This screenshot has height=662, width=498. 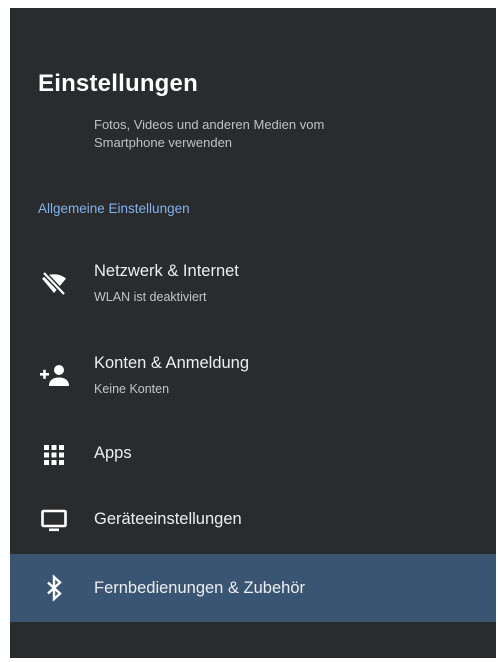 What do you see at coordinates (54, 455) in the screenshot?
I see `apps-grid-icon` at bounding box center [54, 455].